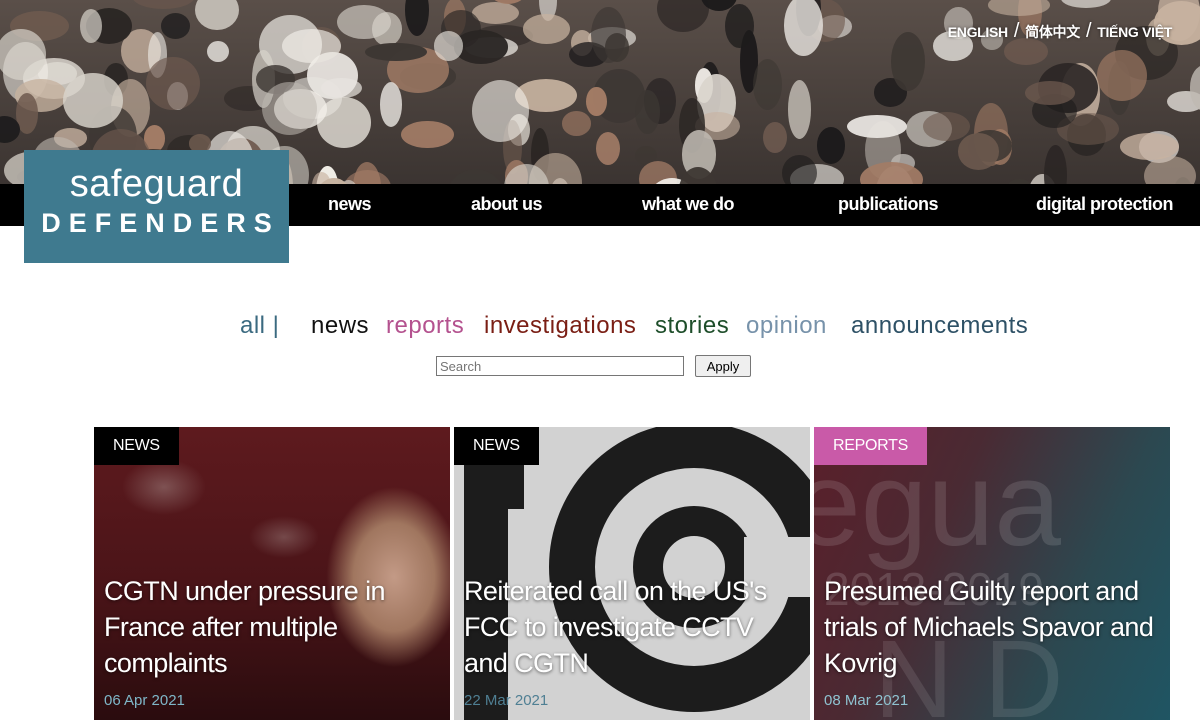 The width and height of the screenshot is (1200, 720). Describe the element at coordinates (340, 326) in the screenshot. I see `filter-news: news` at that location.